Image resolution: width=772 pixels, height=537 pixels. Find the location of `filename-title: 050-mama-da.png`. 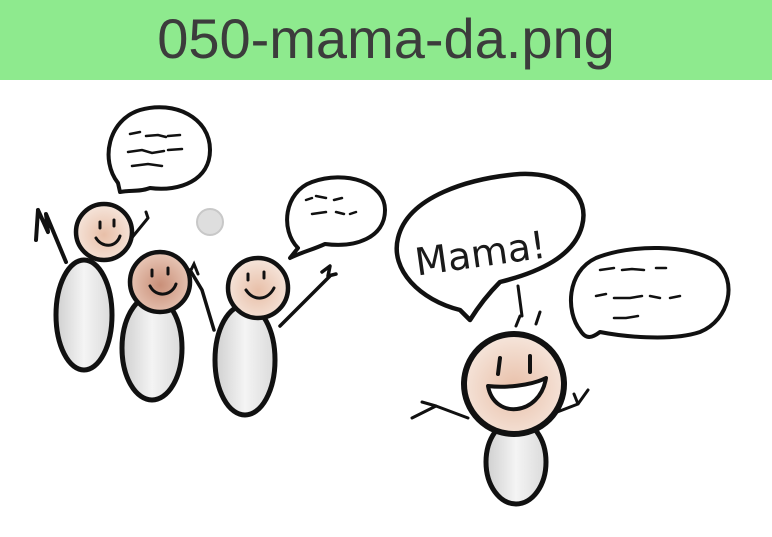

filename-title: 050-mama-da.png is located at coordinates (386, 38).